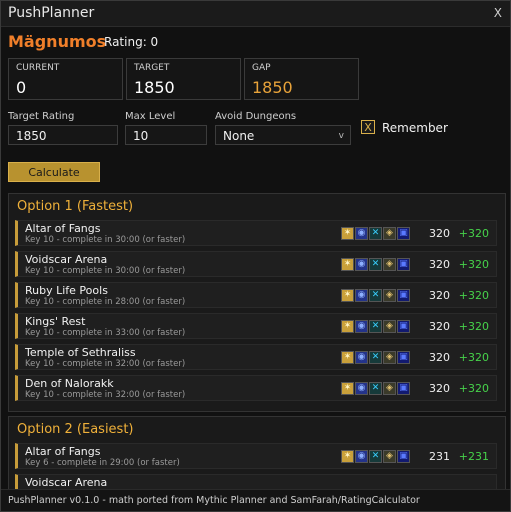 Image resolution: width=511 pixels, height=512 pixels. What do you see at coordinates (131, 42) in the screenshot?
I see `character-rating: Rating: 0` at bounding box center [131, 42].